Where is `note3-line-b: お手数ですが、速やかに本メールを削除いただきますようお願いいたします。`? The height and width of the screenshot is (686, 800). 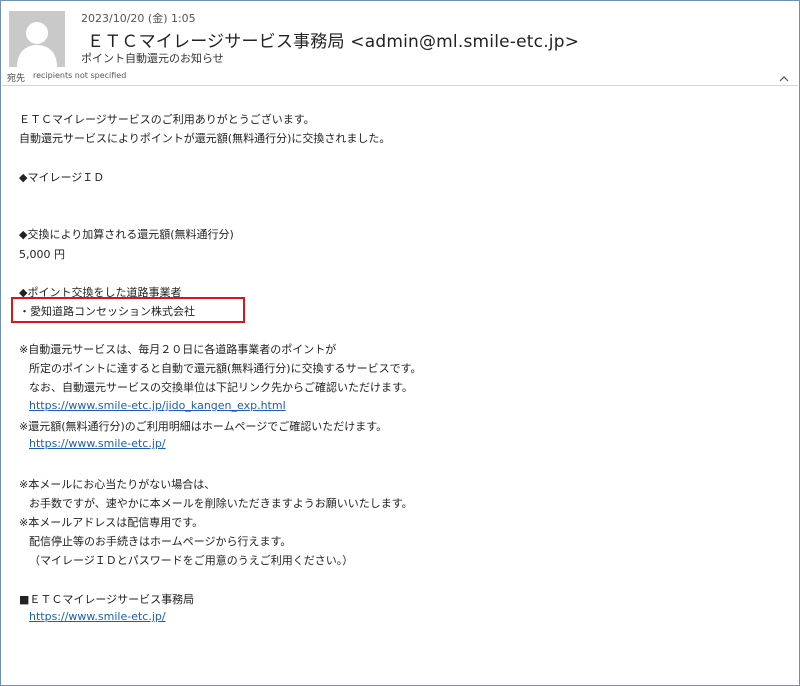
note3-line-b: お手数ですが、速やかに本メールを削除いただきますようお願いいたします。 is located at coordinates (221, 503).